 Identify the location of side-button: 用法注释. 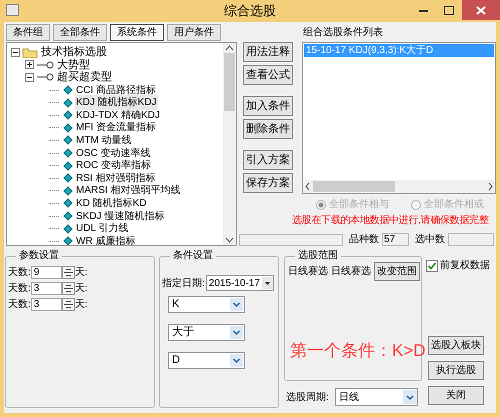
(268, 52).